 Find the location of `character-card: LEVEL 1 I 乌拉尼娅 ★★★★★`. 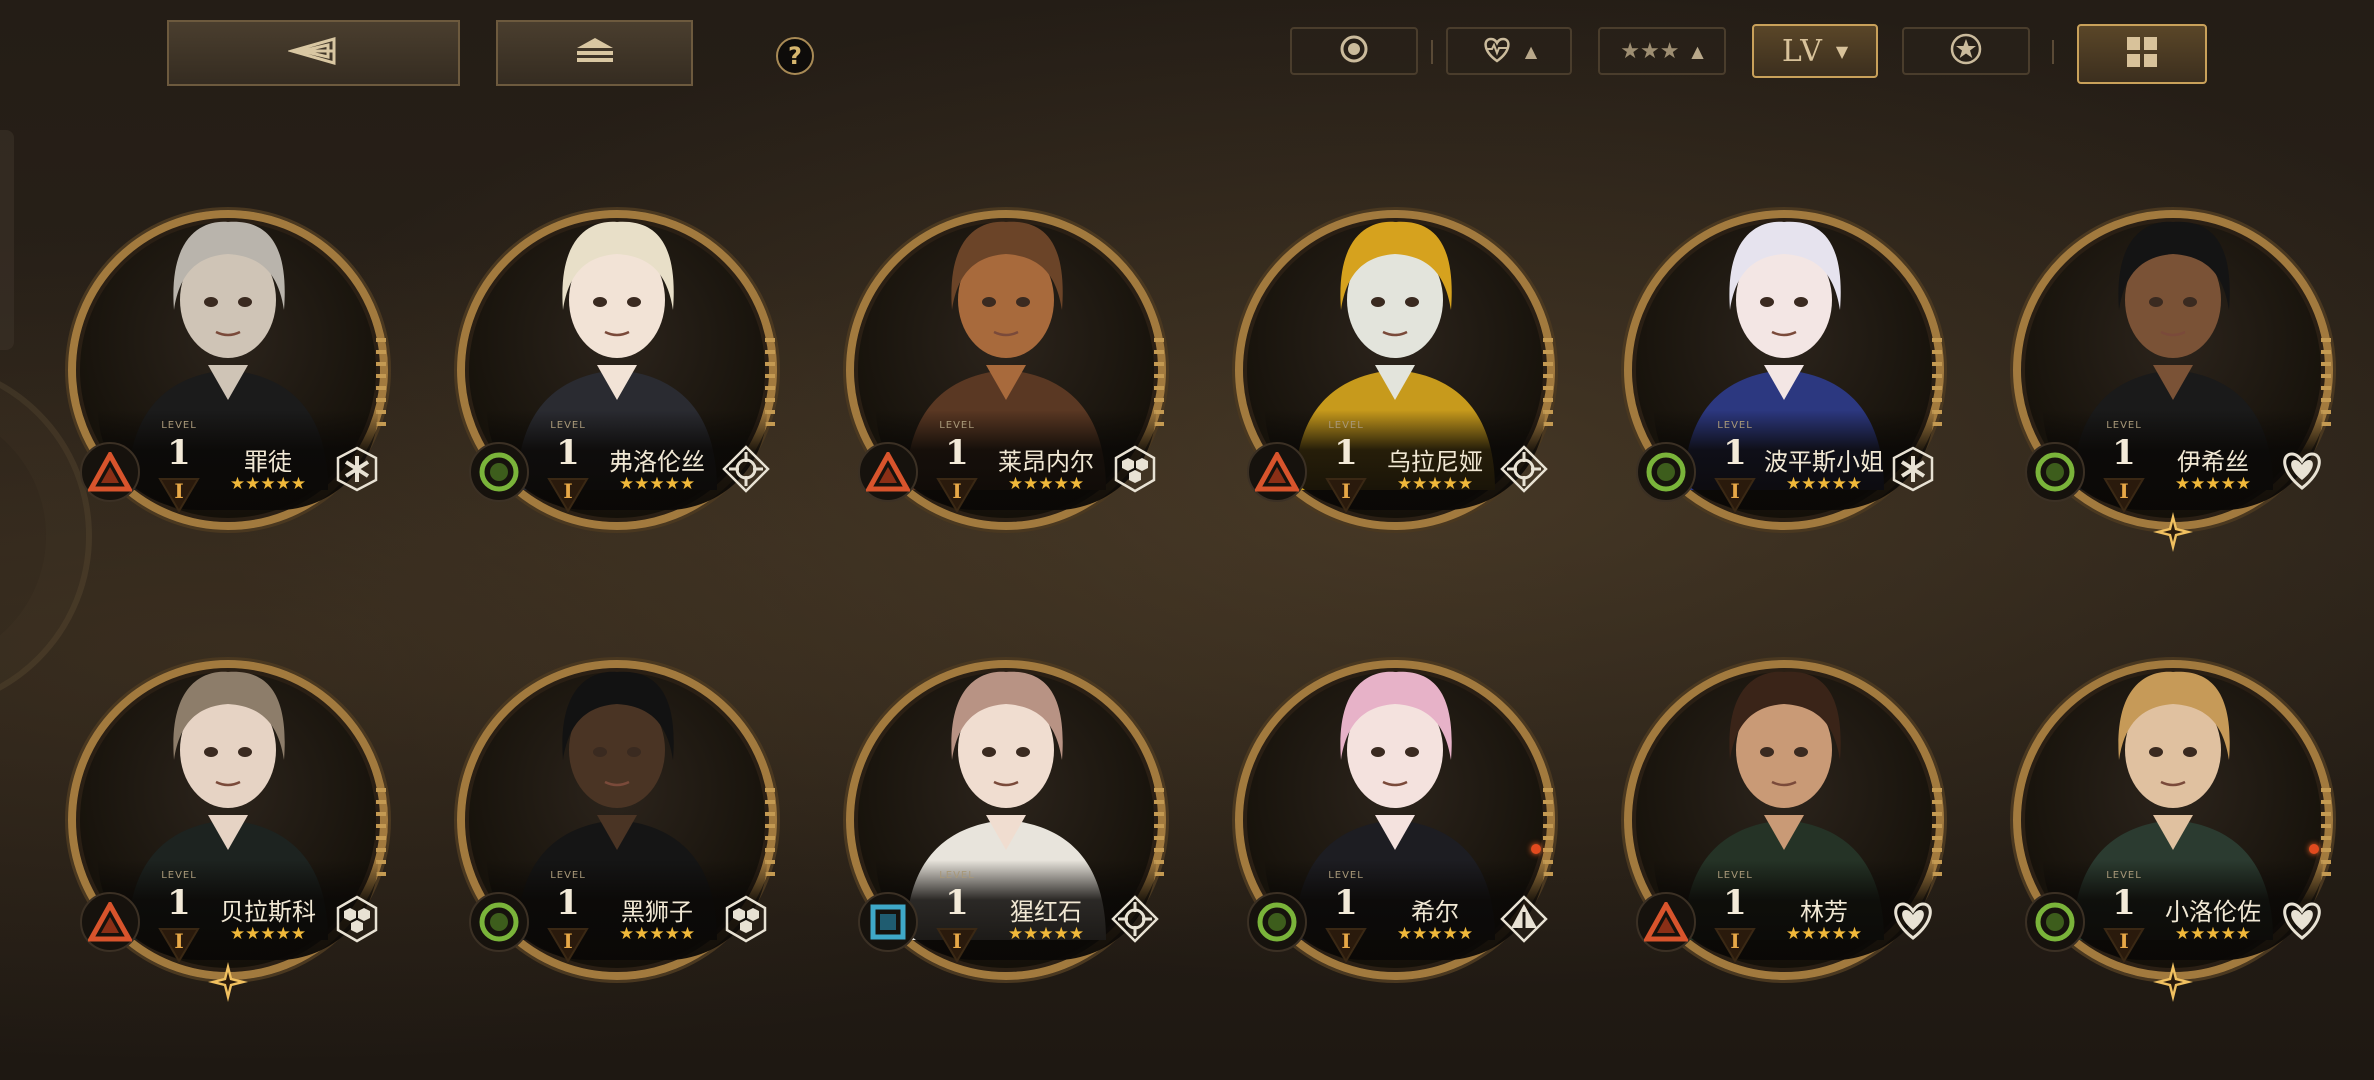

character-card: LEVEL 1 I 乌拉尼娅 ★★★★★ is located at coordinates (1395, 345).